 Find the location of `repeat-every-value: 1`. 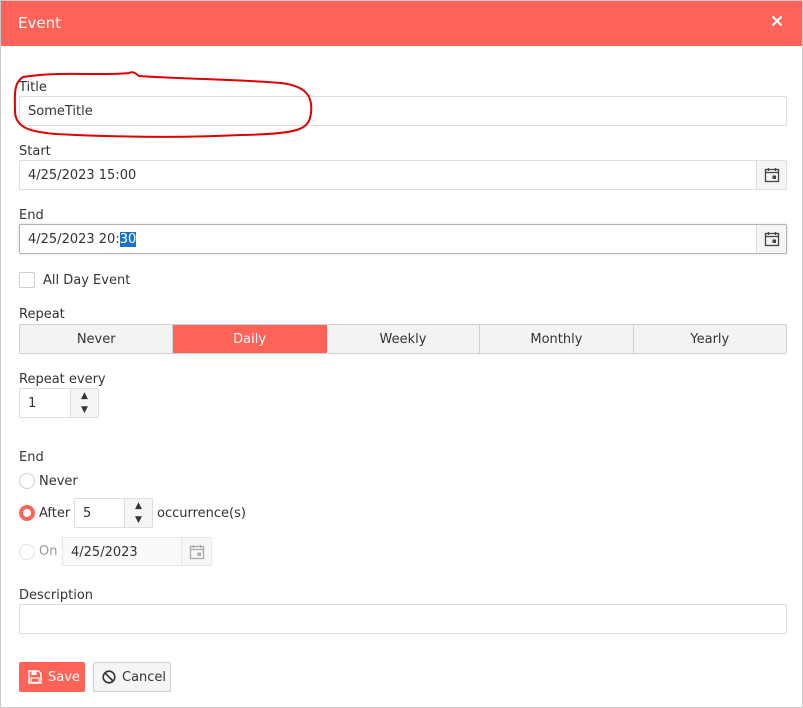

repeat-every-value: 1 is located at coordinates (32, 403).